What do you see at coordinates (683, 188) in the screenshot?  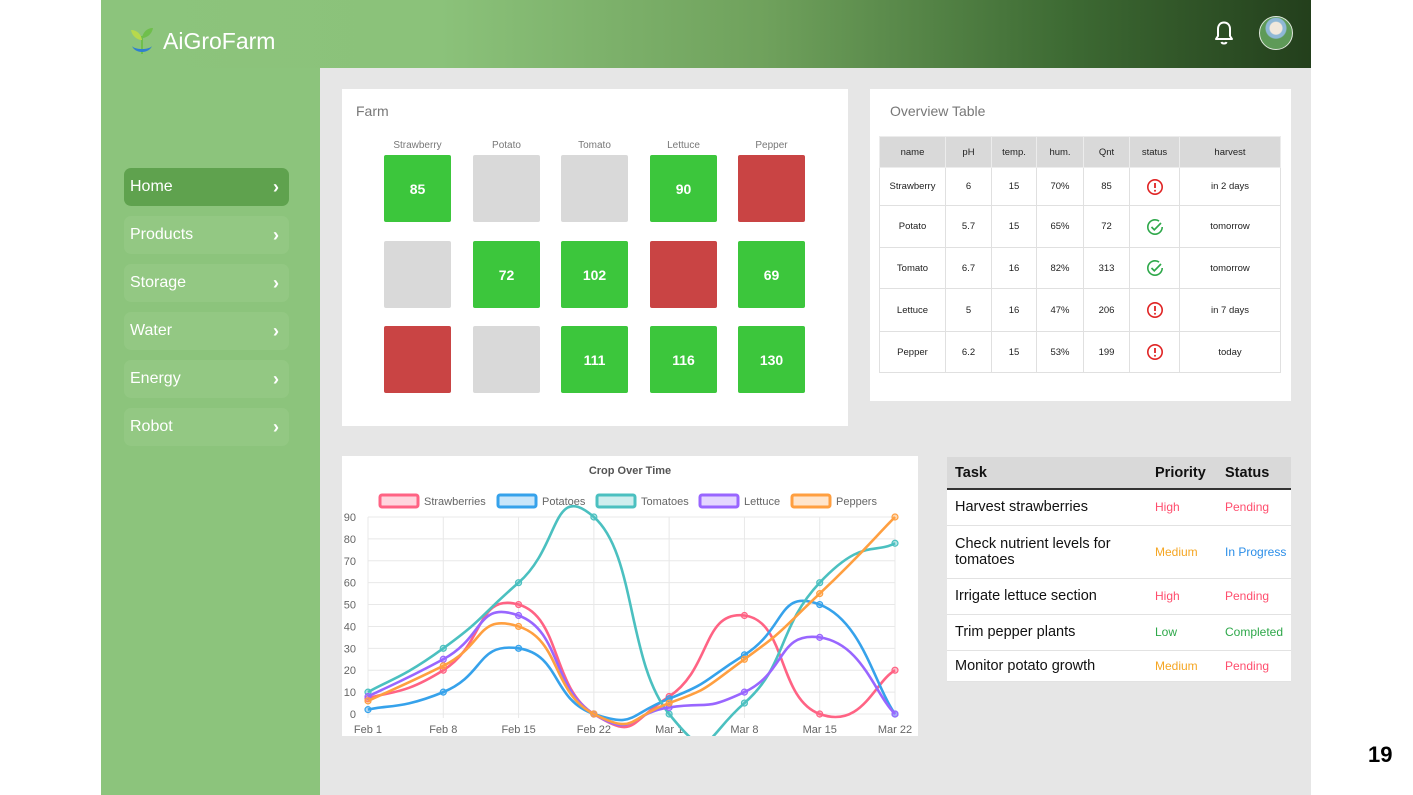 I see `farm-plot-cell: 90` at bounding box center [683, 188].